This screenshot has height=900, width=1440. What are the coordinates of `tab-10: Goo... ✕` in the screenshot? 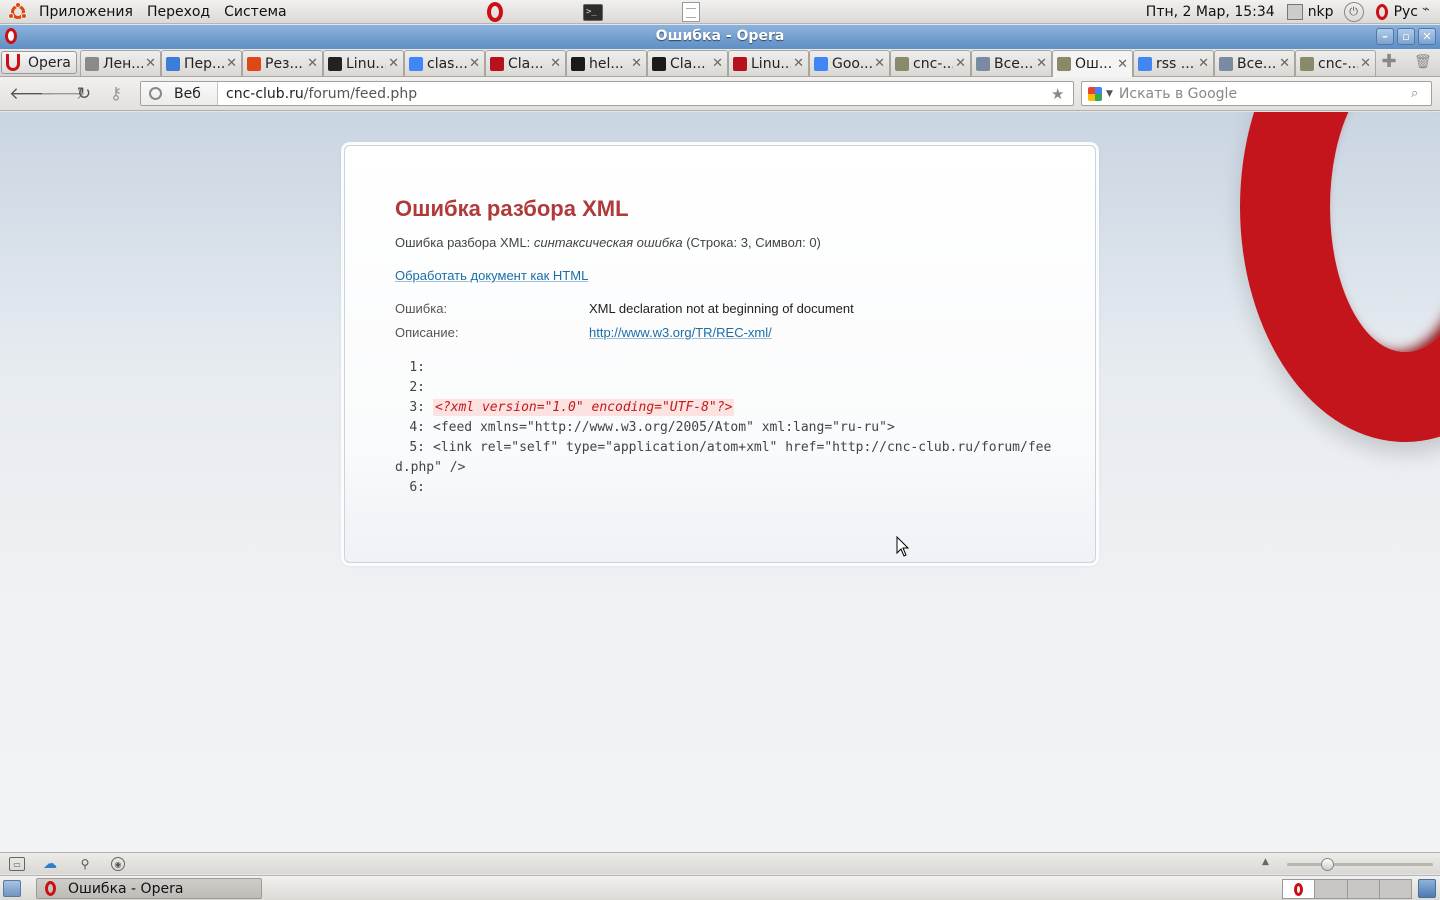 It's located at (849, 63).